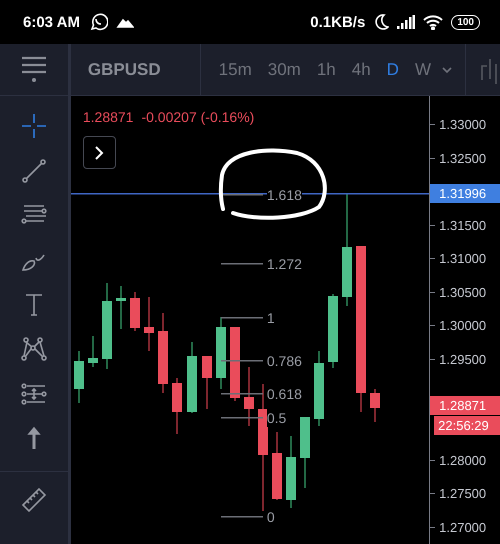  Describe the element at coordinates (458, 258) in the screenshot. I see `price-axis-label: 1.31000` at that location.